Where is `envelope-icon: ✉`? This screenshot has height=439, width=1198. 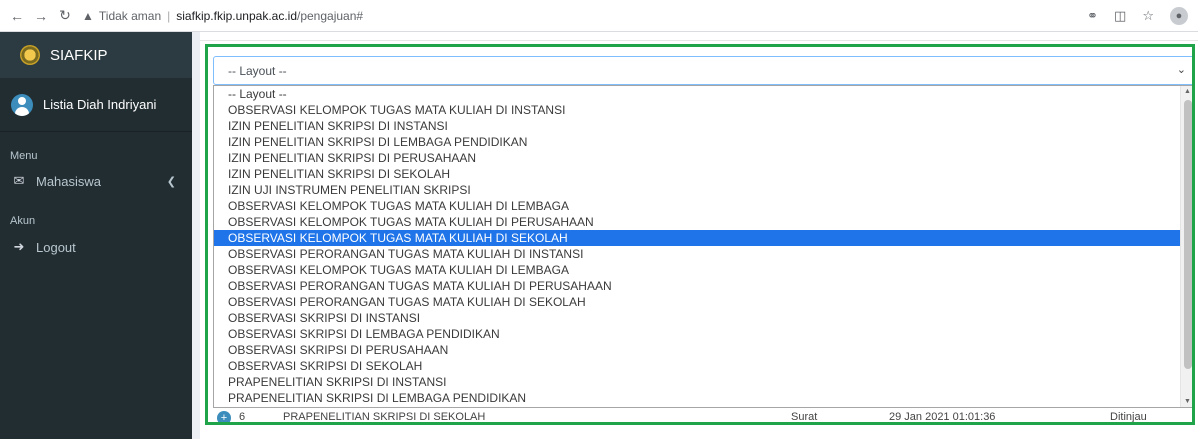 envelope-icon: ✉ is located at coordinates (19, 180).